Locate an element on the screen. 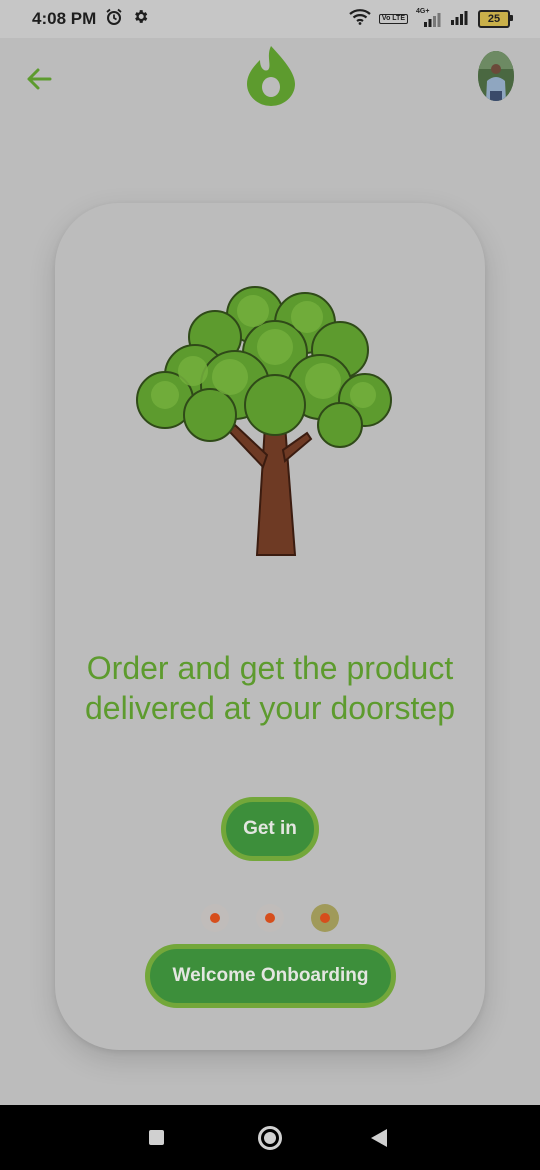 Image resolution: width=540 pixels, height=1170 pixels. page-dot-3-active is located at coordinates (325, 918).